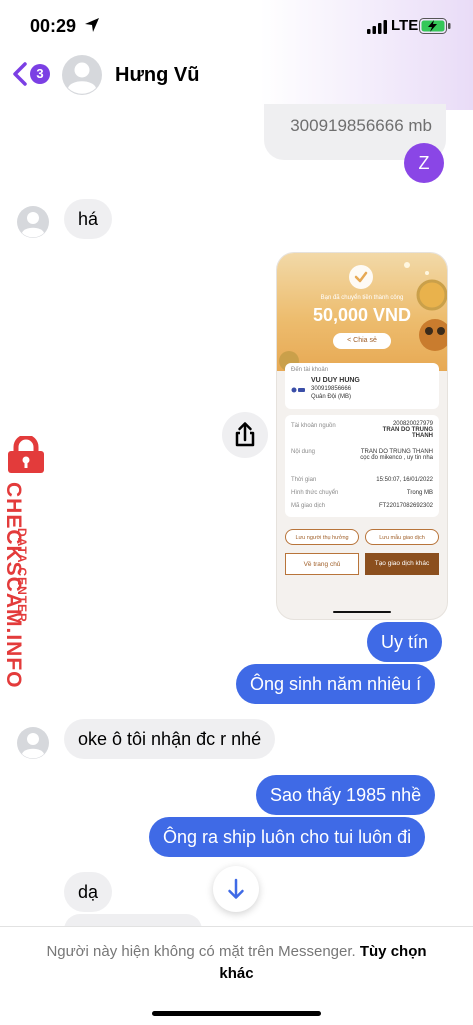 The height and width of the screenshot is (1025, 473). Describe the element at coordinates (419, 493) in the screenshot. I see `method-value: Trong MB` at that location.